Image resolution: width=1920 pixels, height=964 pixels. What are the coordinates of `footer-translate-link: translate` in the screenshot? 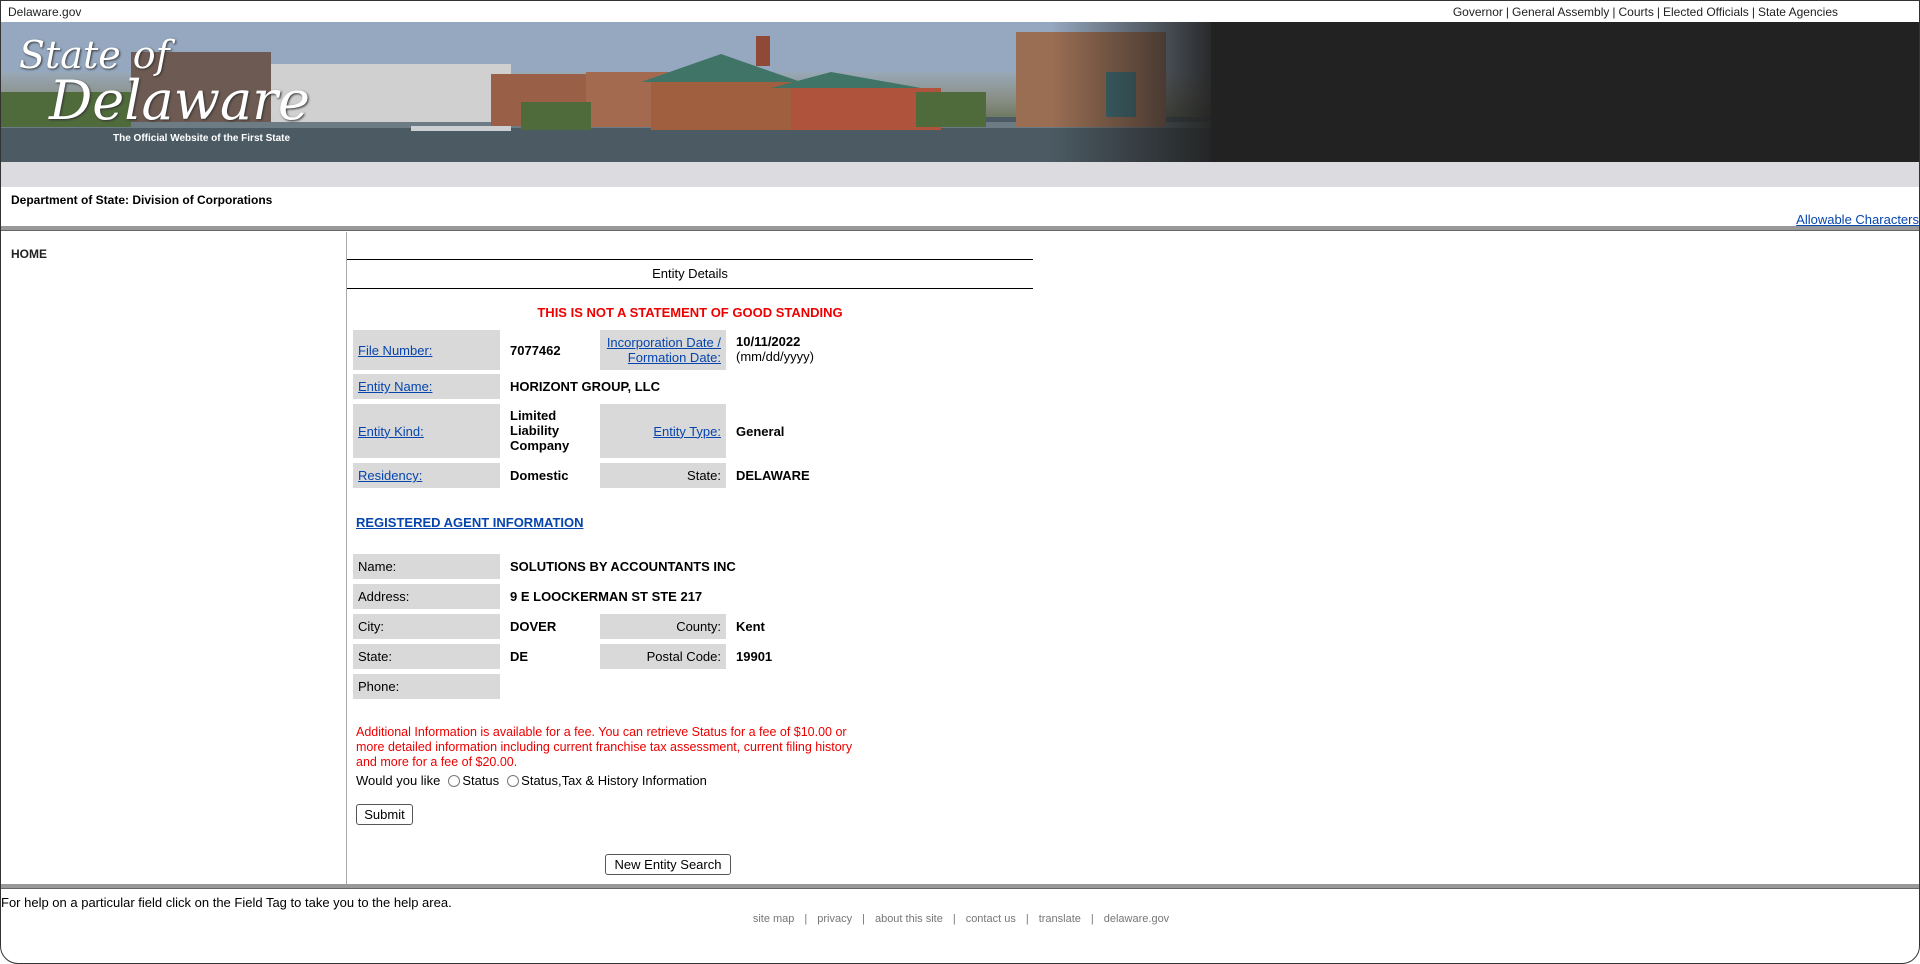 It's located at (1060, 919).